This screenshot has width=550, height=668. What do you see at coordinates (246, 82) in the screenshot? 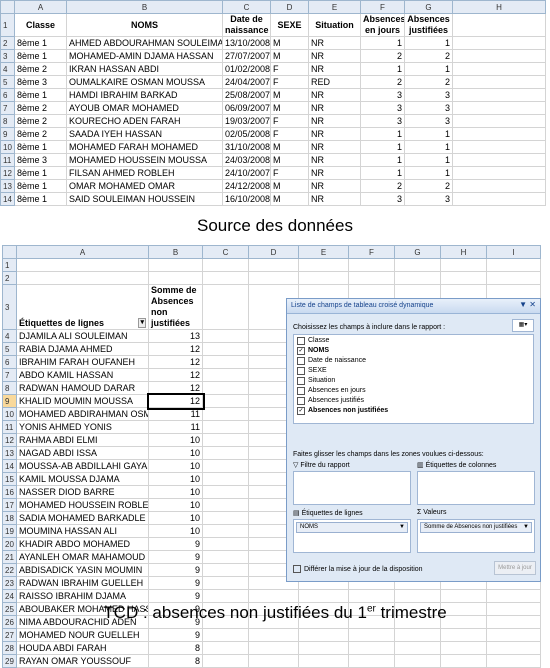
I see `cell: 24/04/2007` at bounding box center [246, 82].